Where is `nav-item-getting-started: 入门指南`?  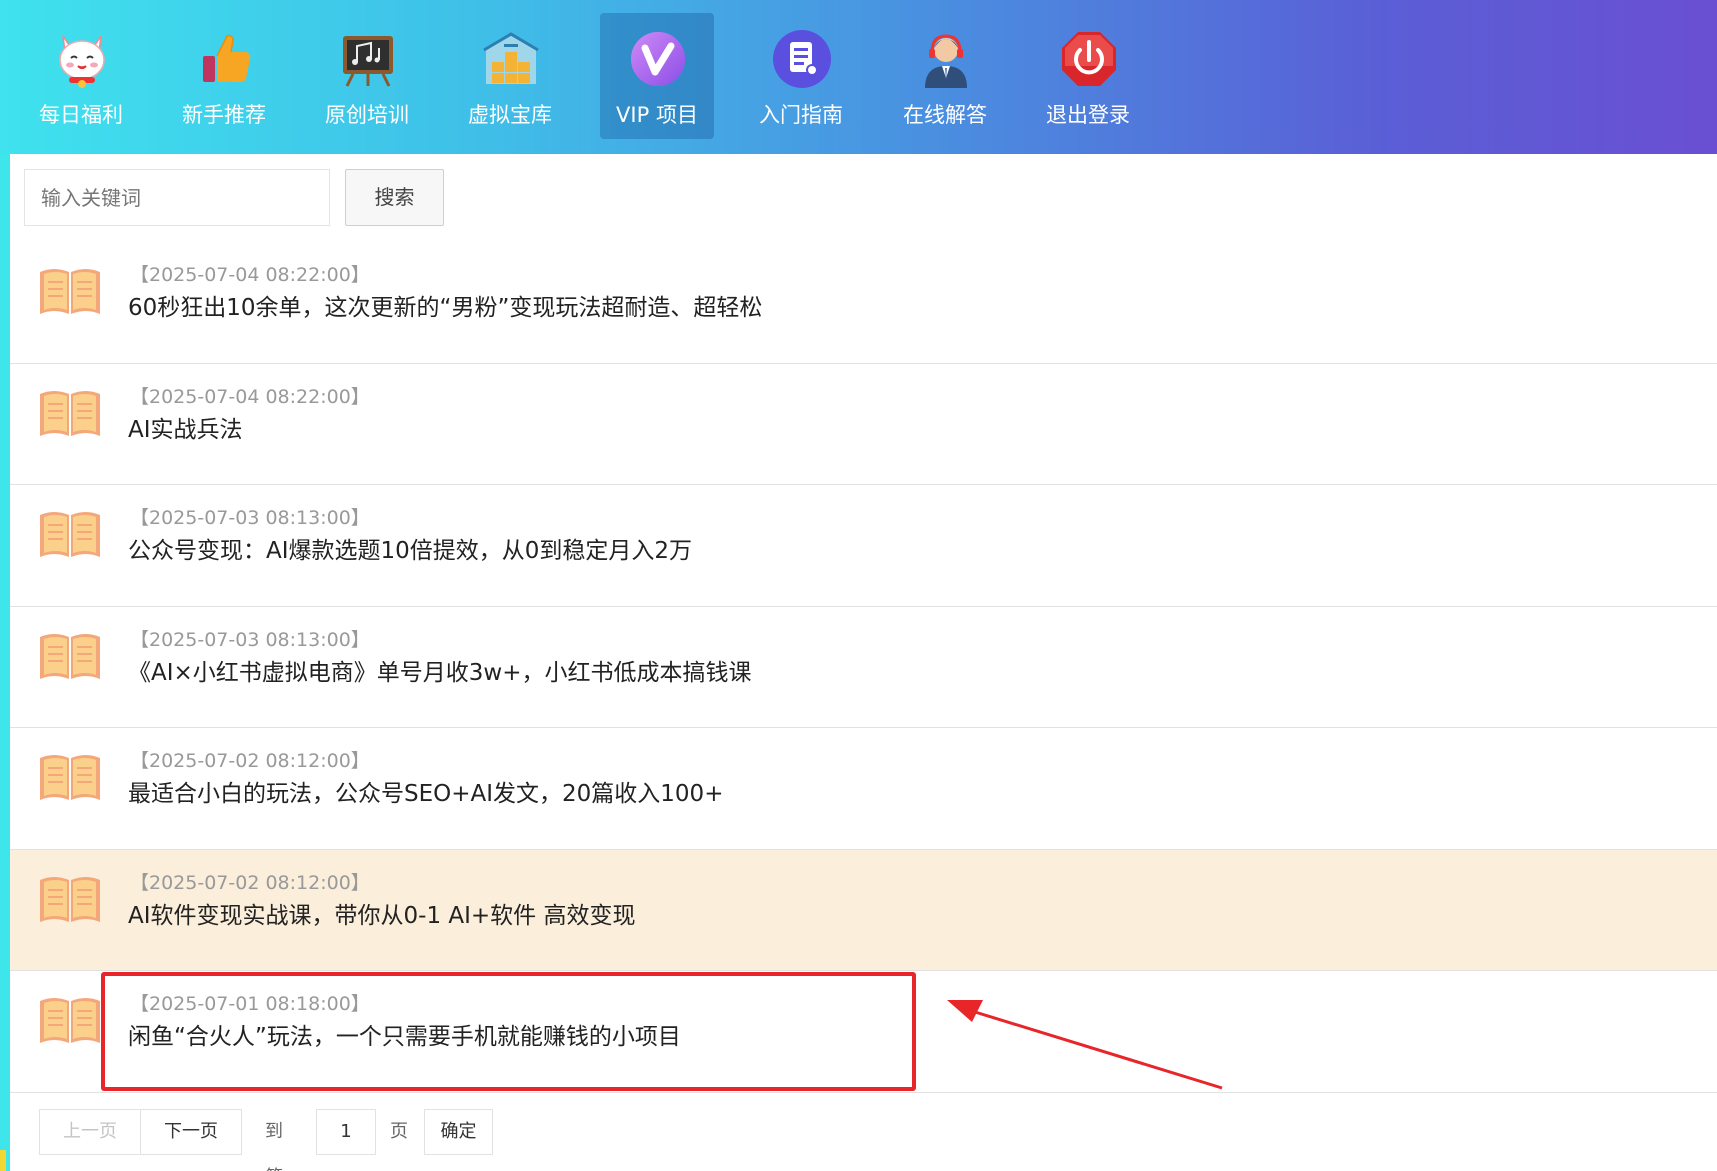
nav-item-getting-started: 入门指南 is located at coordinates (801, 76).